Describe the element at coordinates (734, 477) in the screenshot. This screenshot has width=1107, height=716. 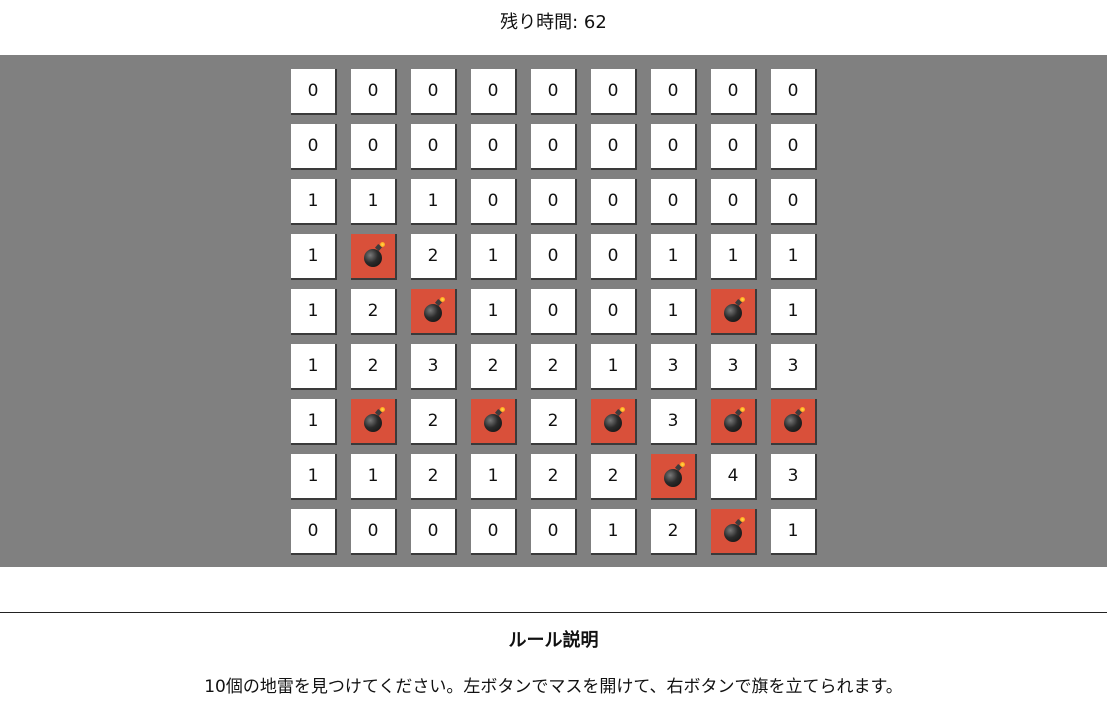
I see `board-cell: 4` at that location.